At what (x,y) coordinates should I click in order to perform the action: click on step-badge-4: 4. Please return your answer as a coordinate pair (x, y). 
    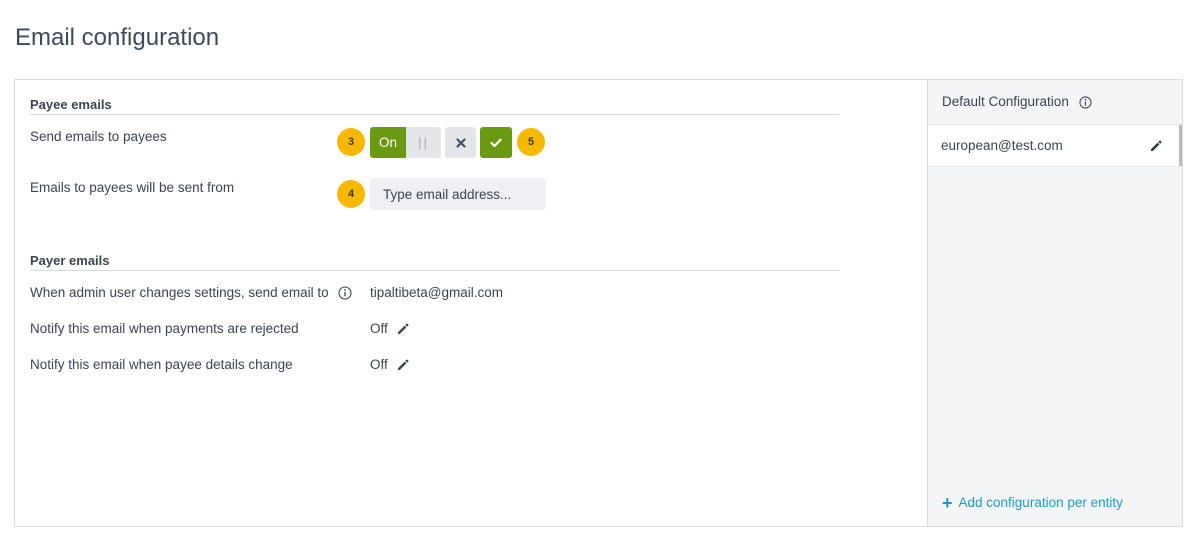
    Looking at the image, I should click on (351, 194).